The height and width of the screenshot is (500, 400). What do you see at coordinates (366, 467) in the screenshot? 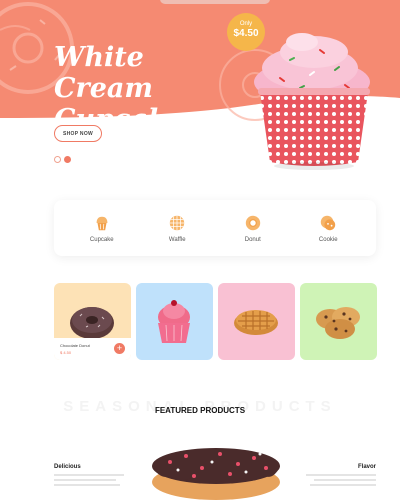
I see `feature-right-title: Flavor` at bounding box center [366, 467].